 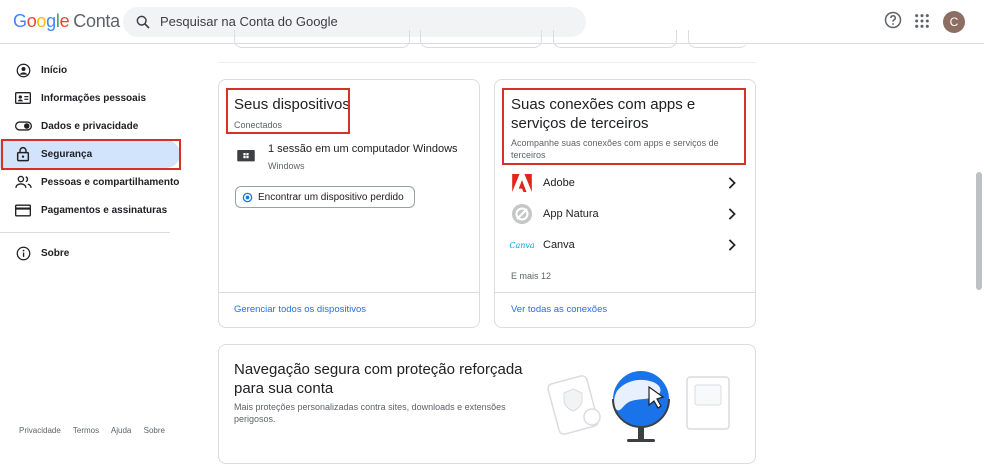 I want to click on more-apps-count: E mais 12, so click(x=531, y=276).